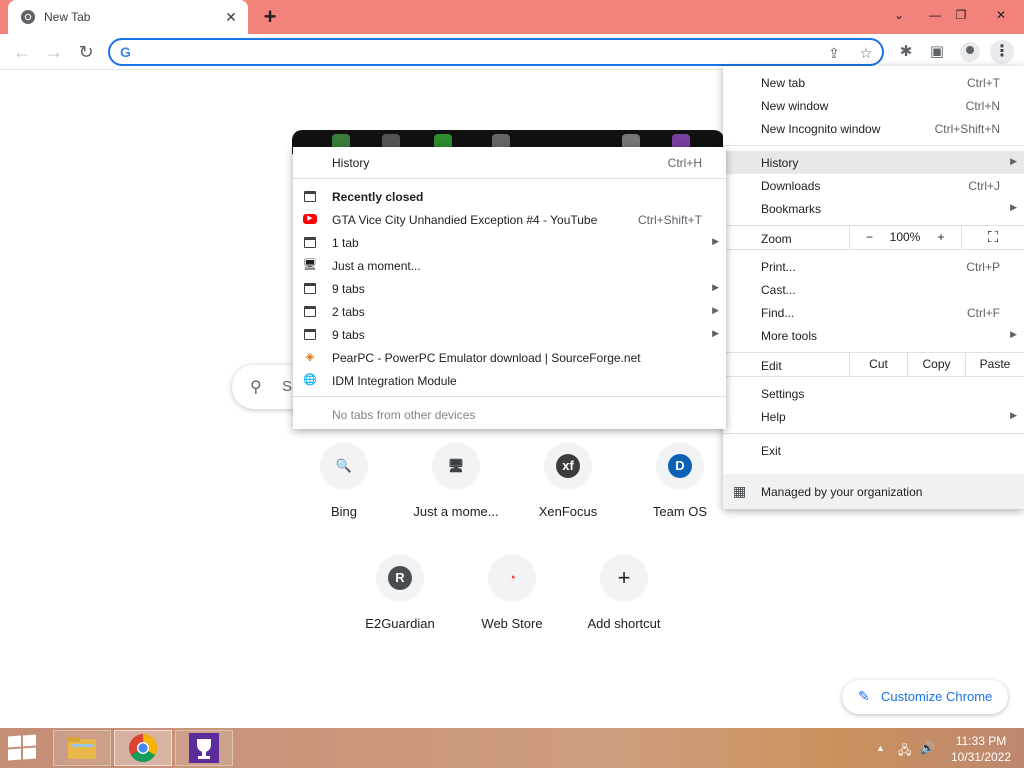  Describe the element at coordinates (680, 466) in the screenshot. I see `shortcut-icon-circle: D` at that location.